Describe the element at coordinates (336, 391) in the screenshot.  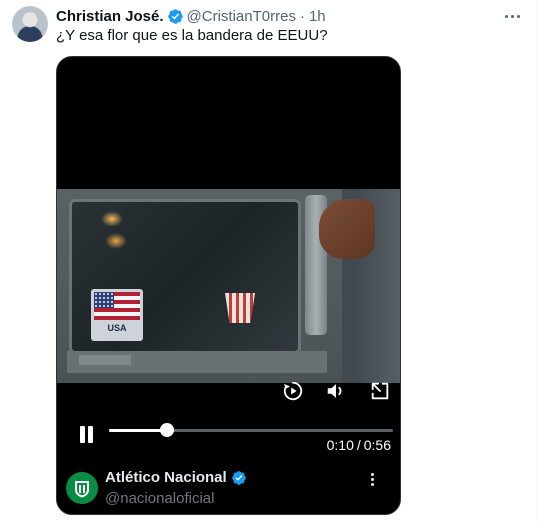
I see `volume-icon` at that location.